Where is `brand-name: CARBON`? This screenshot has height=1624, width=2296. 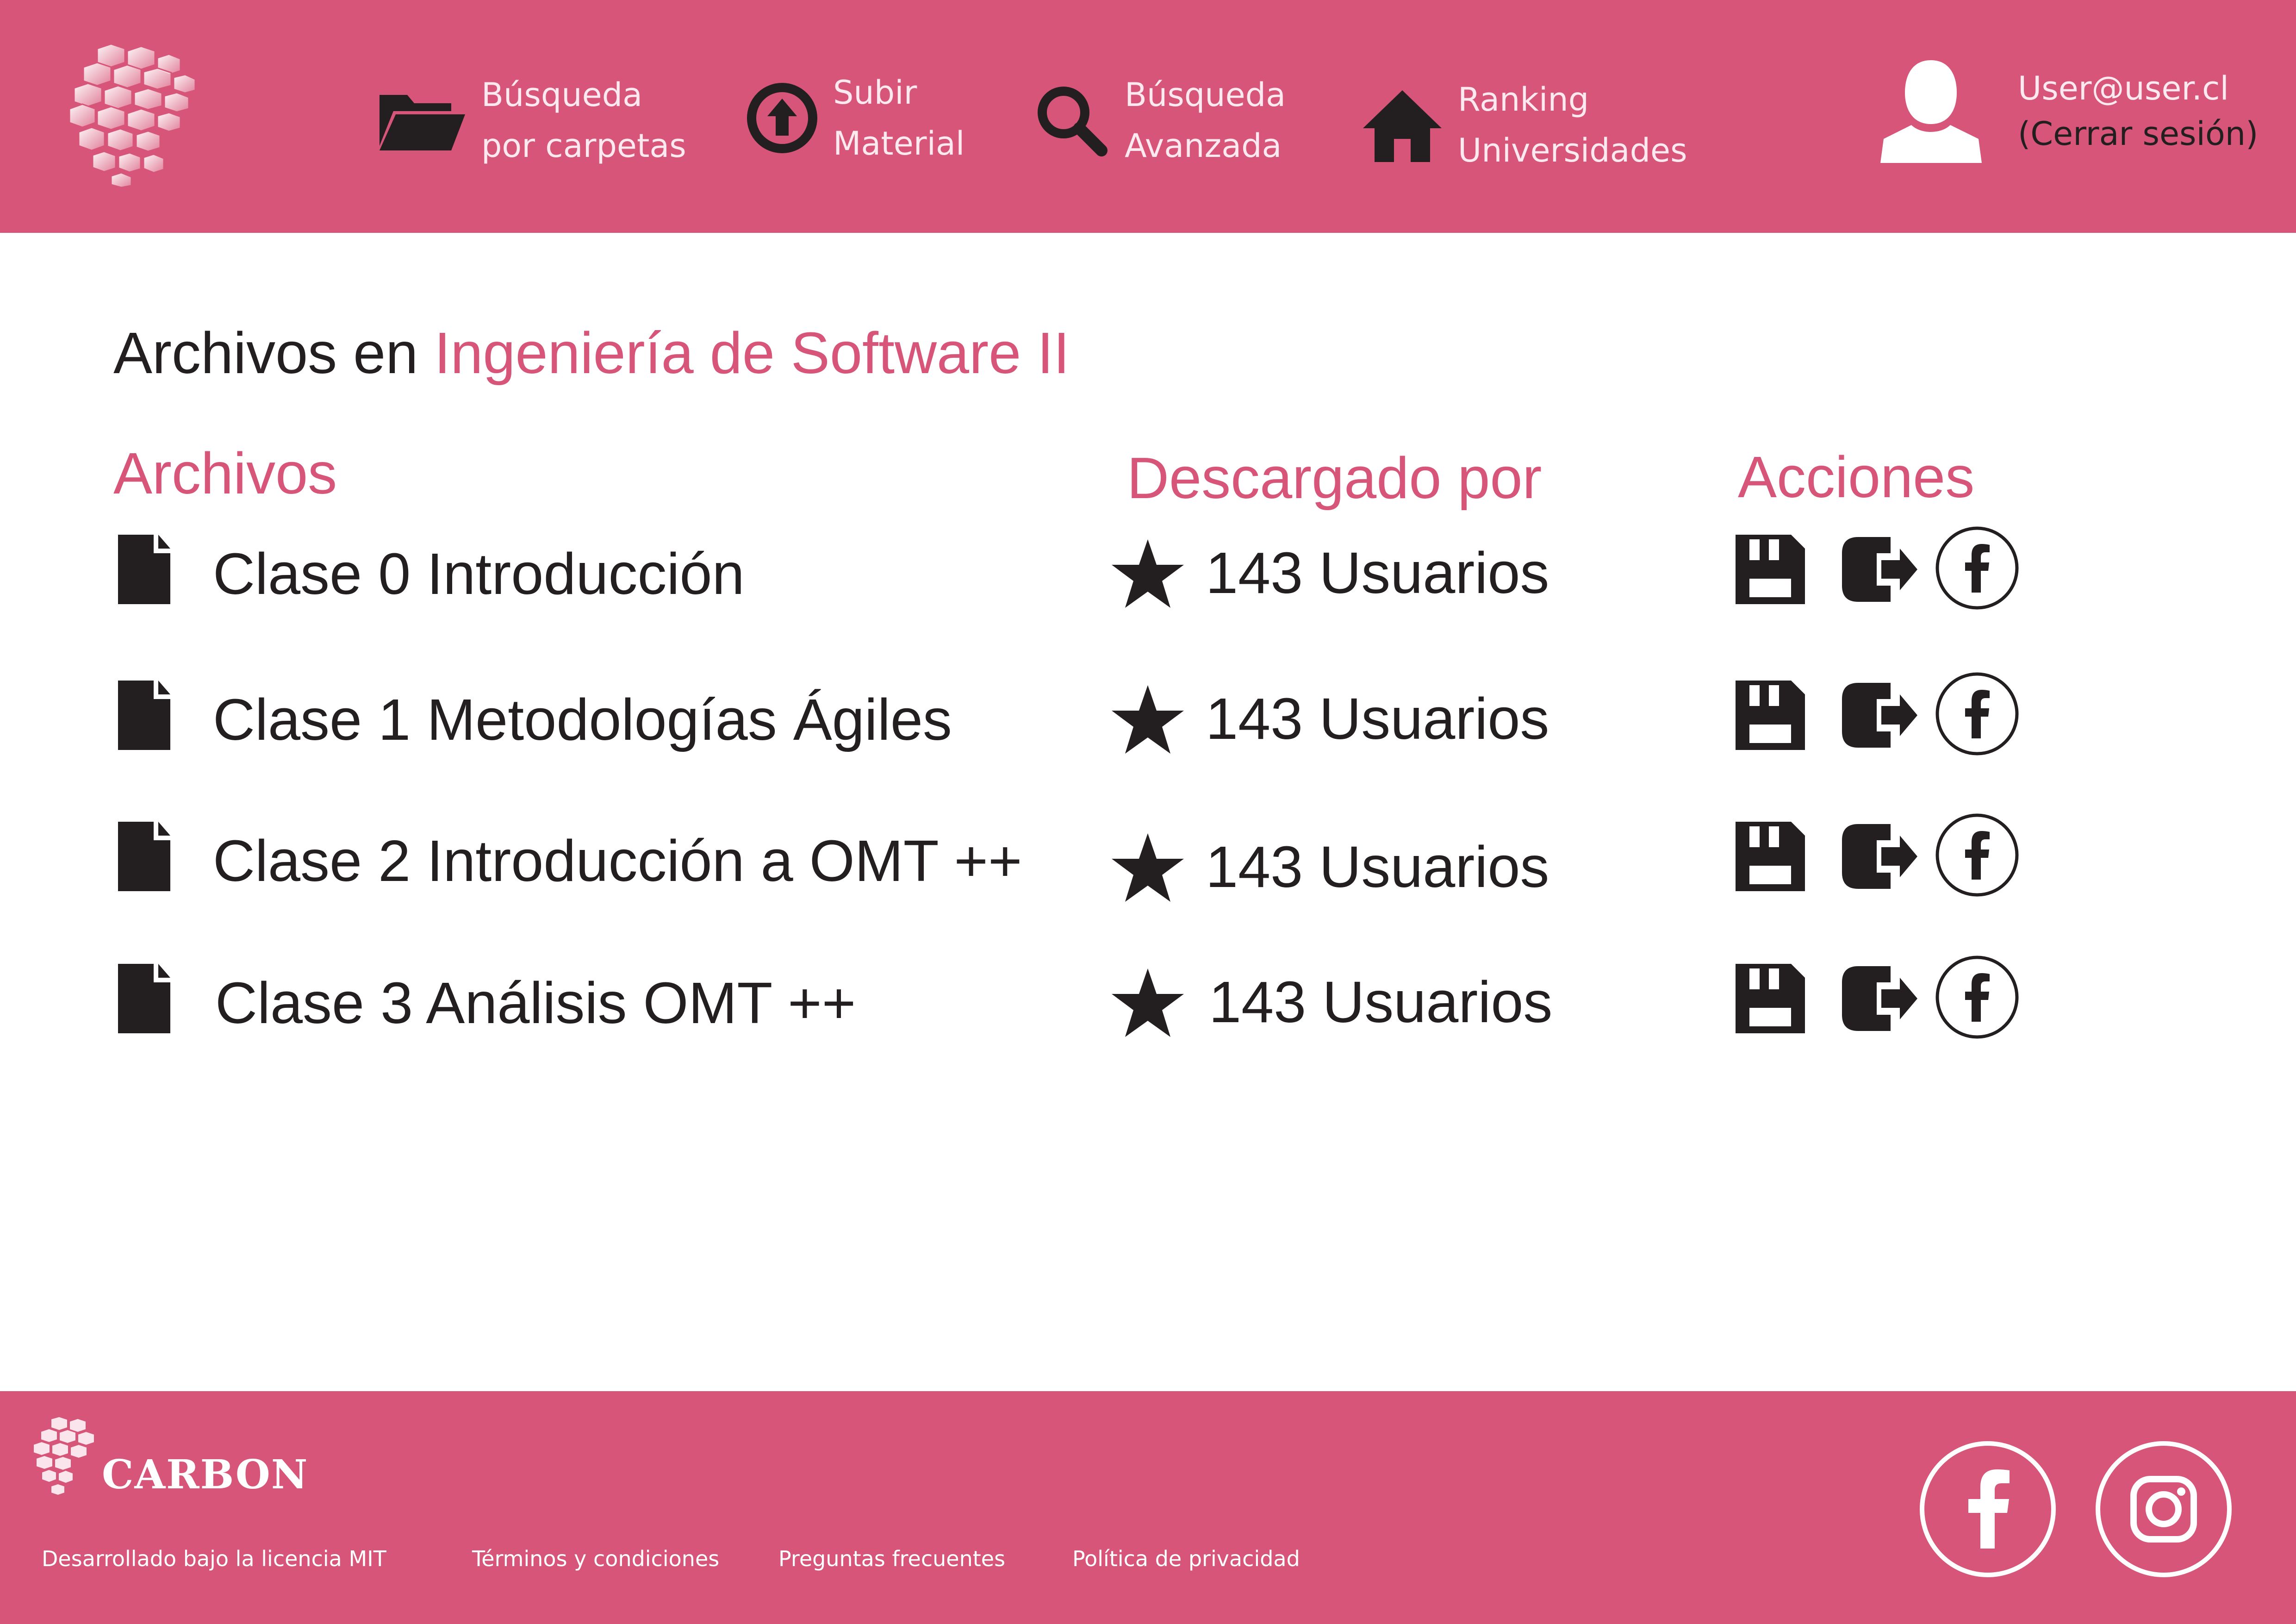 brand-name: CARBON is located at coordinates (205, 1474).